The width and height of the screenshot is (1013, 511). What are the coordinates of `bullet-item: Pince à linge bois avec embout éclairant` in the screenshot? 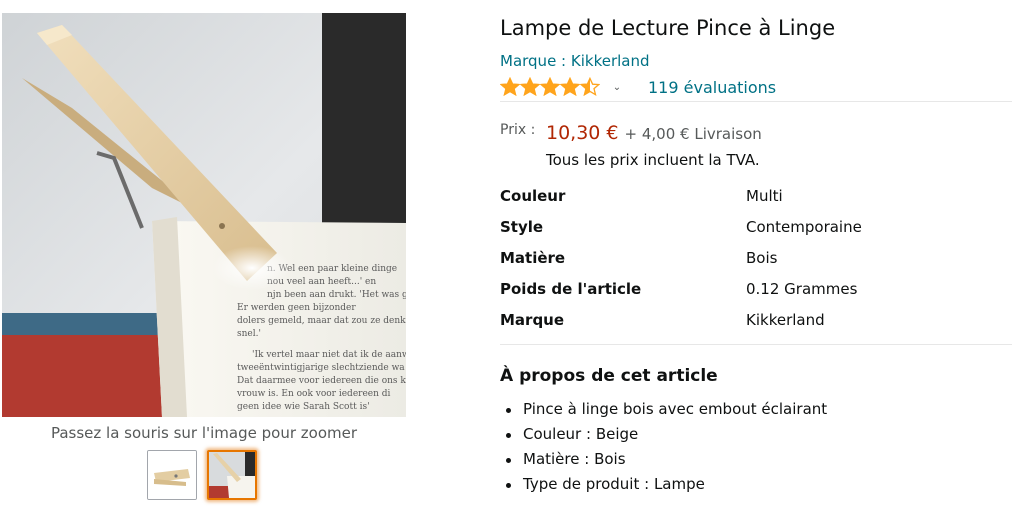 It's located at (663, 409).